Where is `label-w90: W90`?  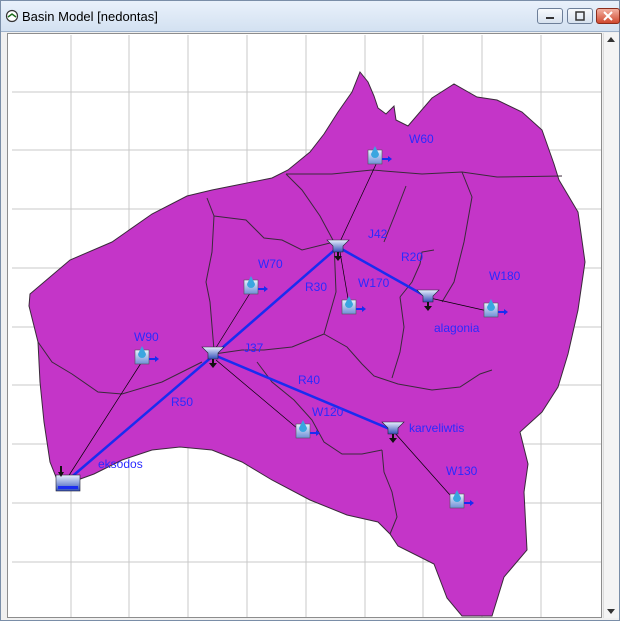 label-w90: W90 is located at coordinates (146, 337).